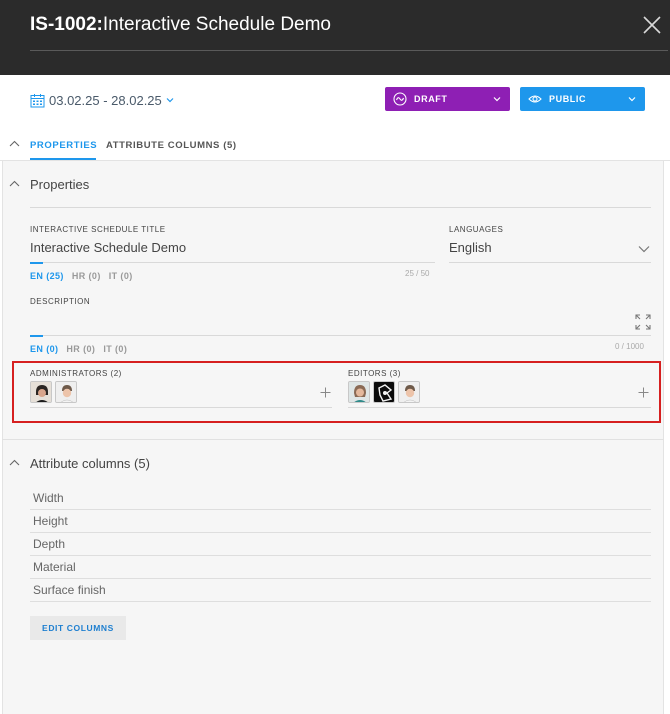  Describe the element at coordinates (78, 628) in the screenshot. I see `edit-columns-button: EDIT COLUMNS` at that location.